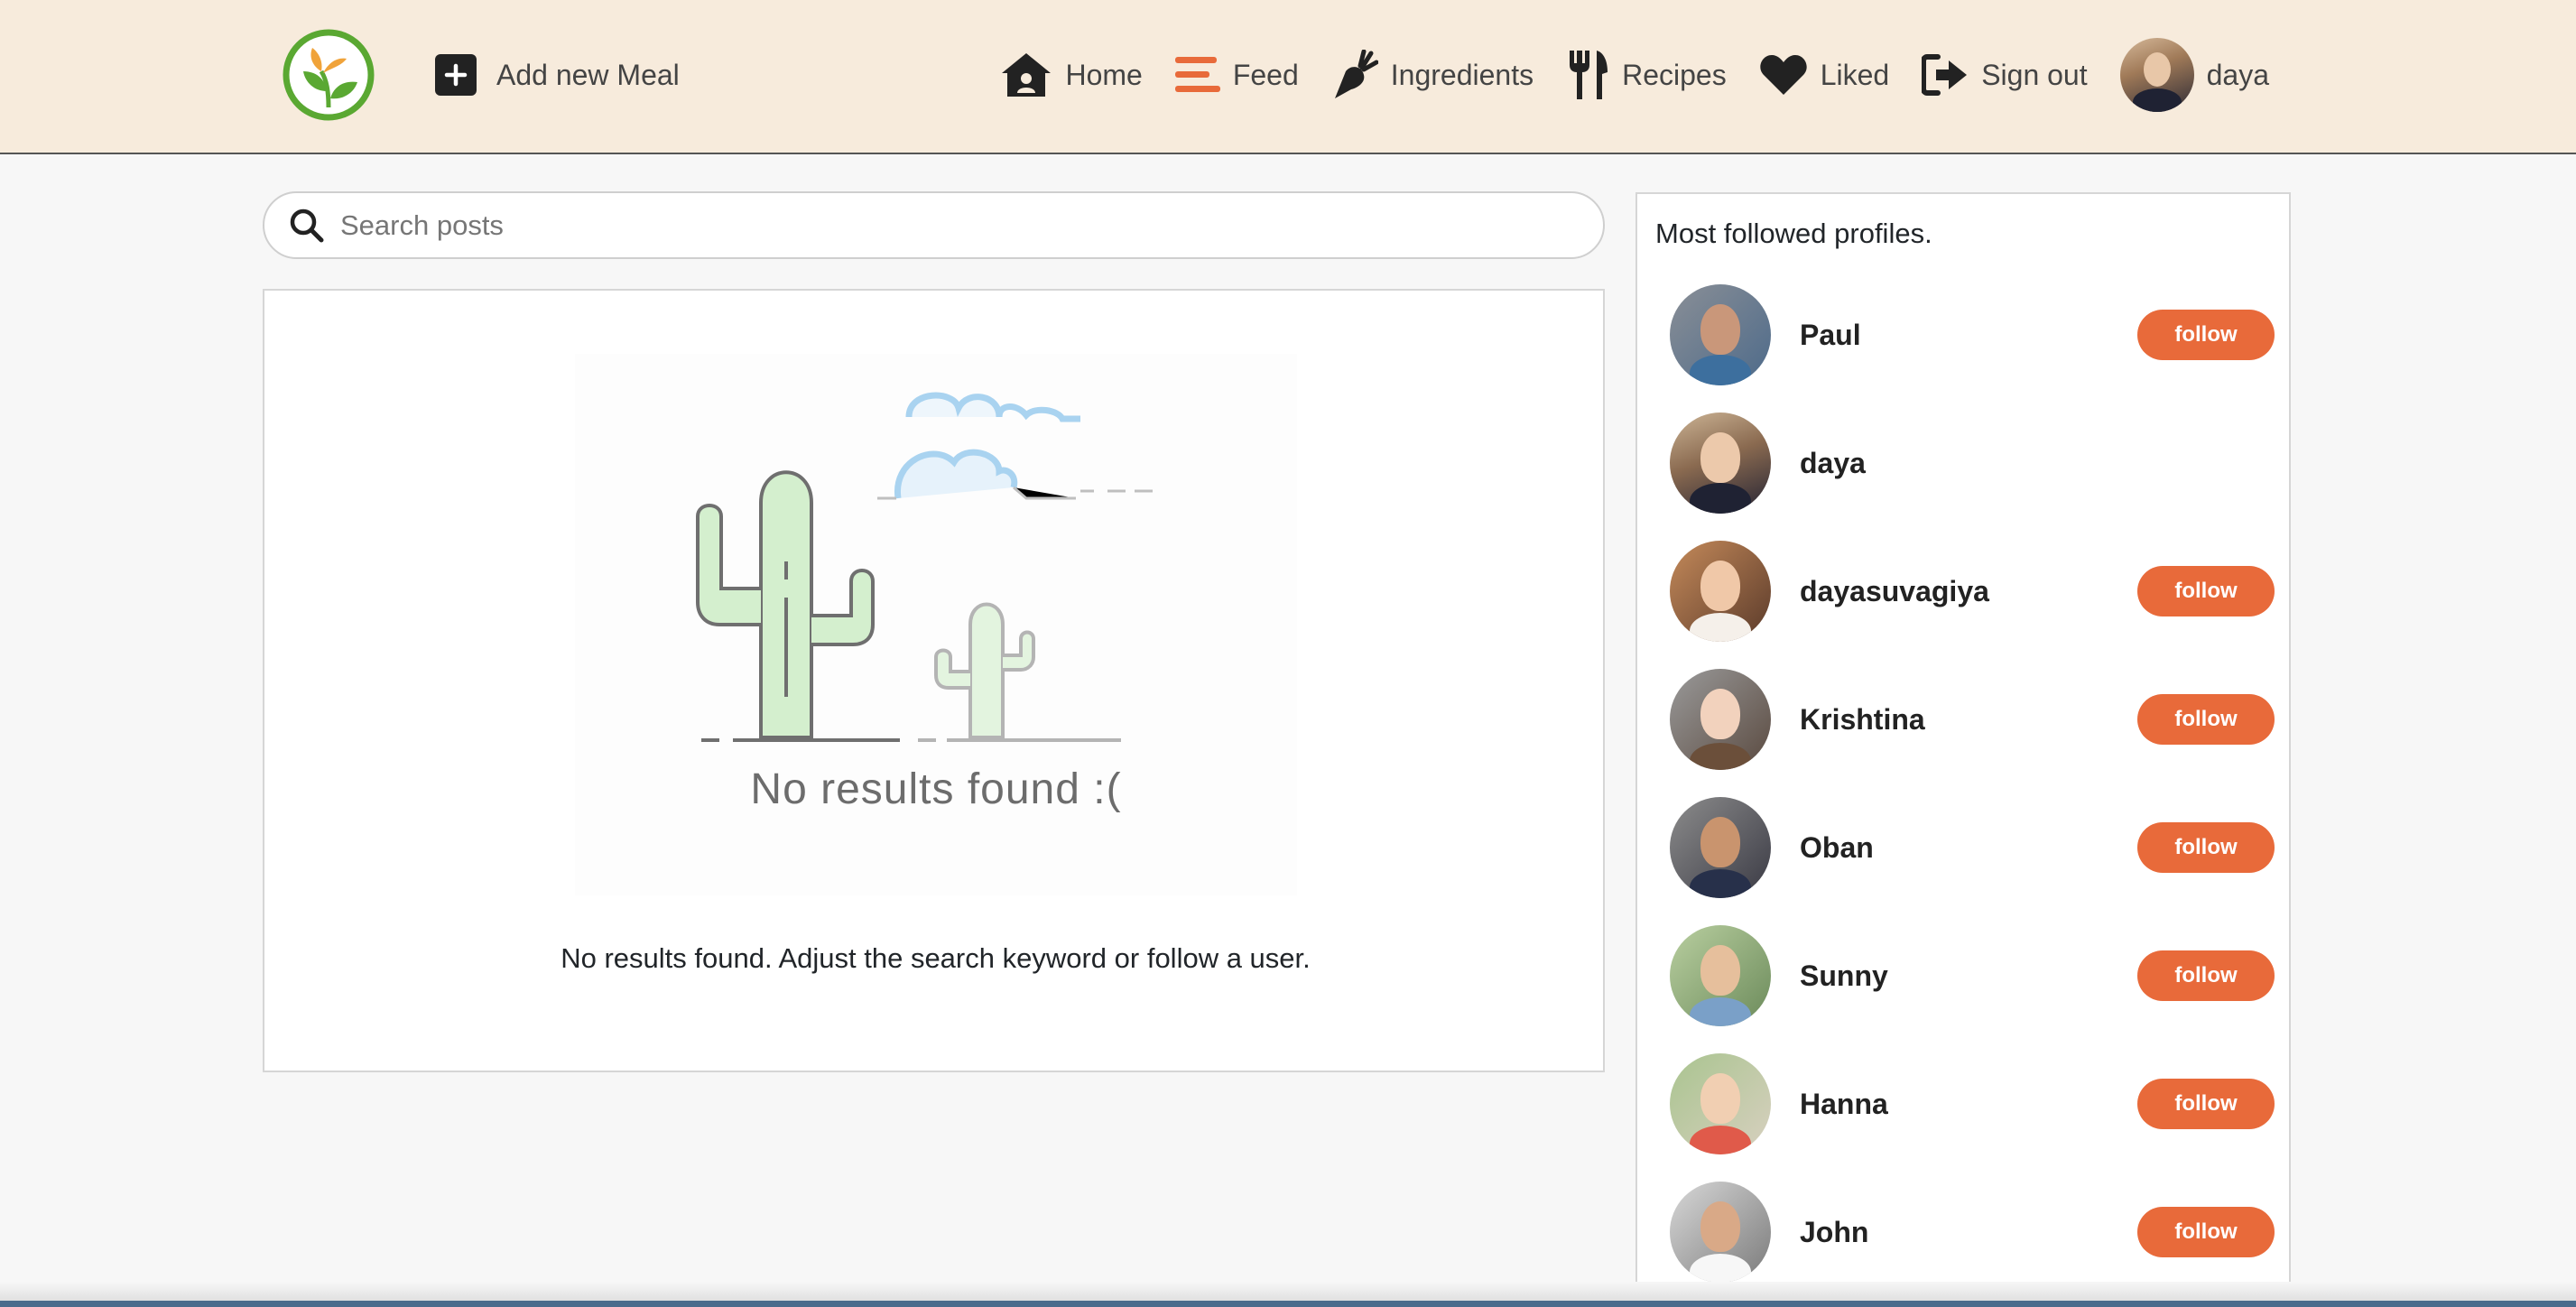  I want to click on nav-recipes-label: Recipes, so click(1674, 74).